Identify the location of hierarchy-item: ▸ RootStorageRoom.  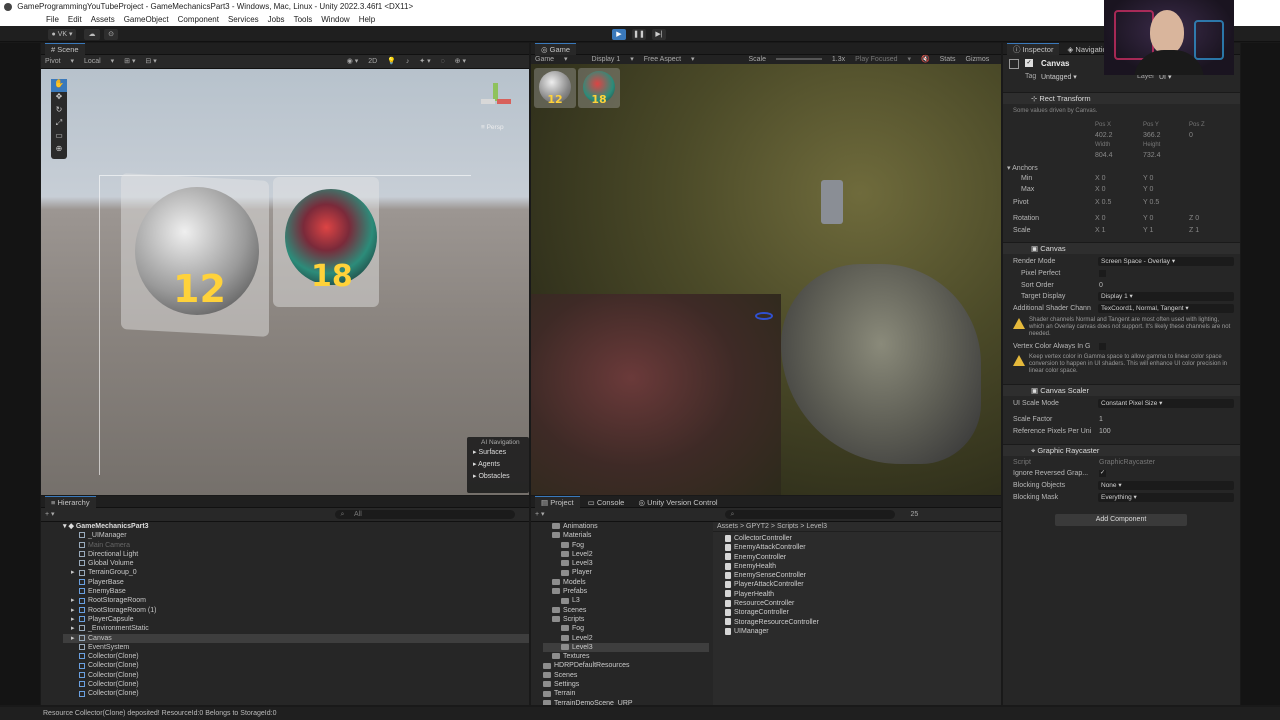
(296, 600).